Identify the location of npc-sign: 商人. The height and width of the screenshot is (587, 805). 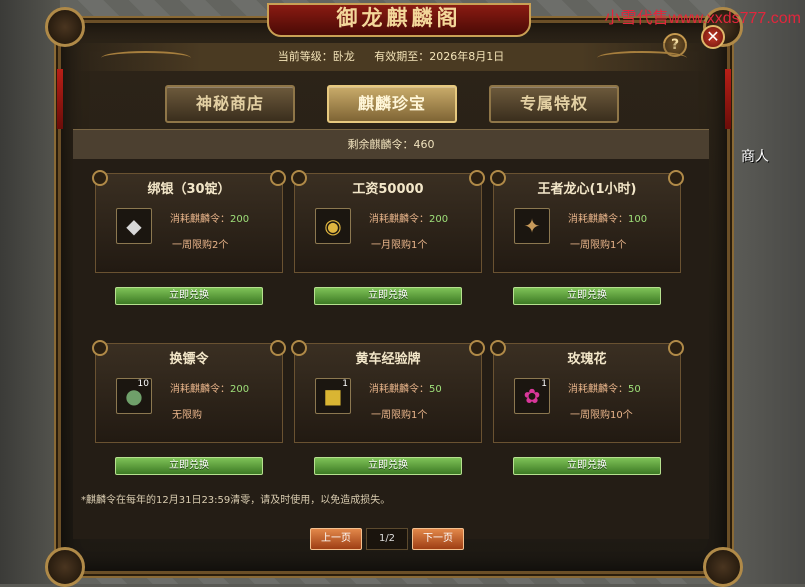
(755, 157).